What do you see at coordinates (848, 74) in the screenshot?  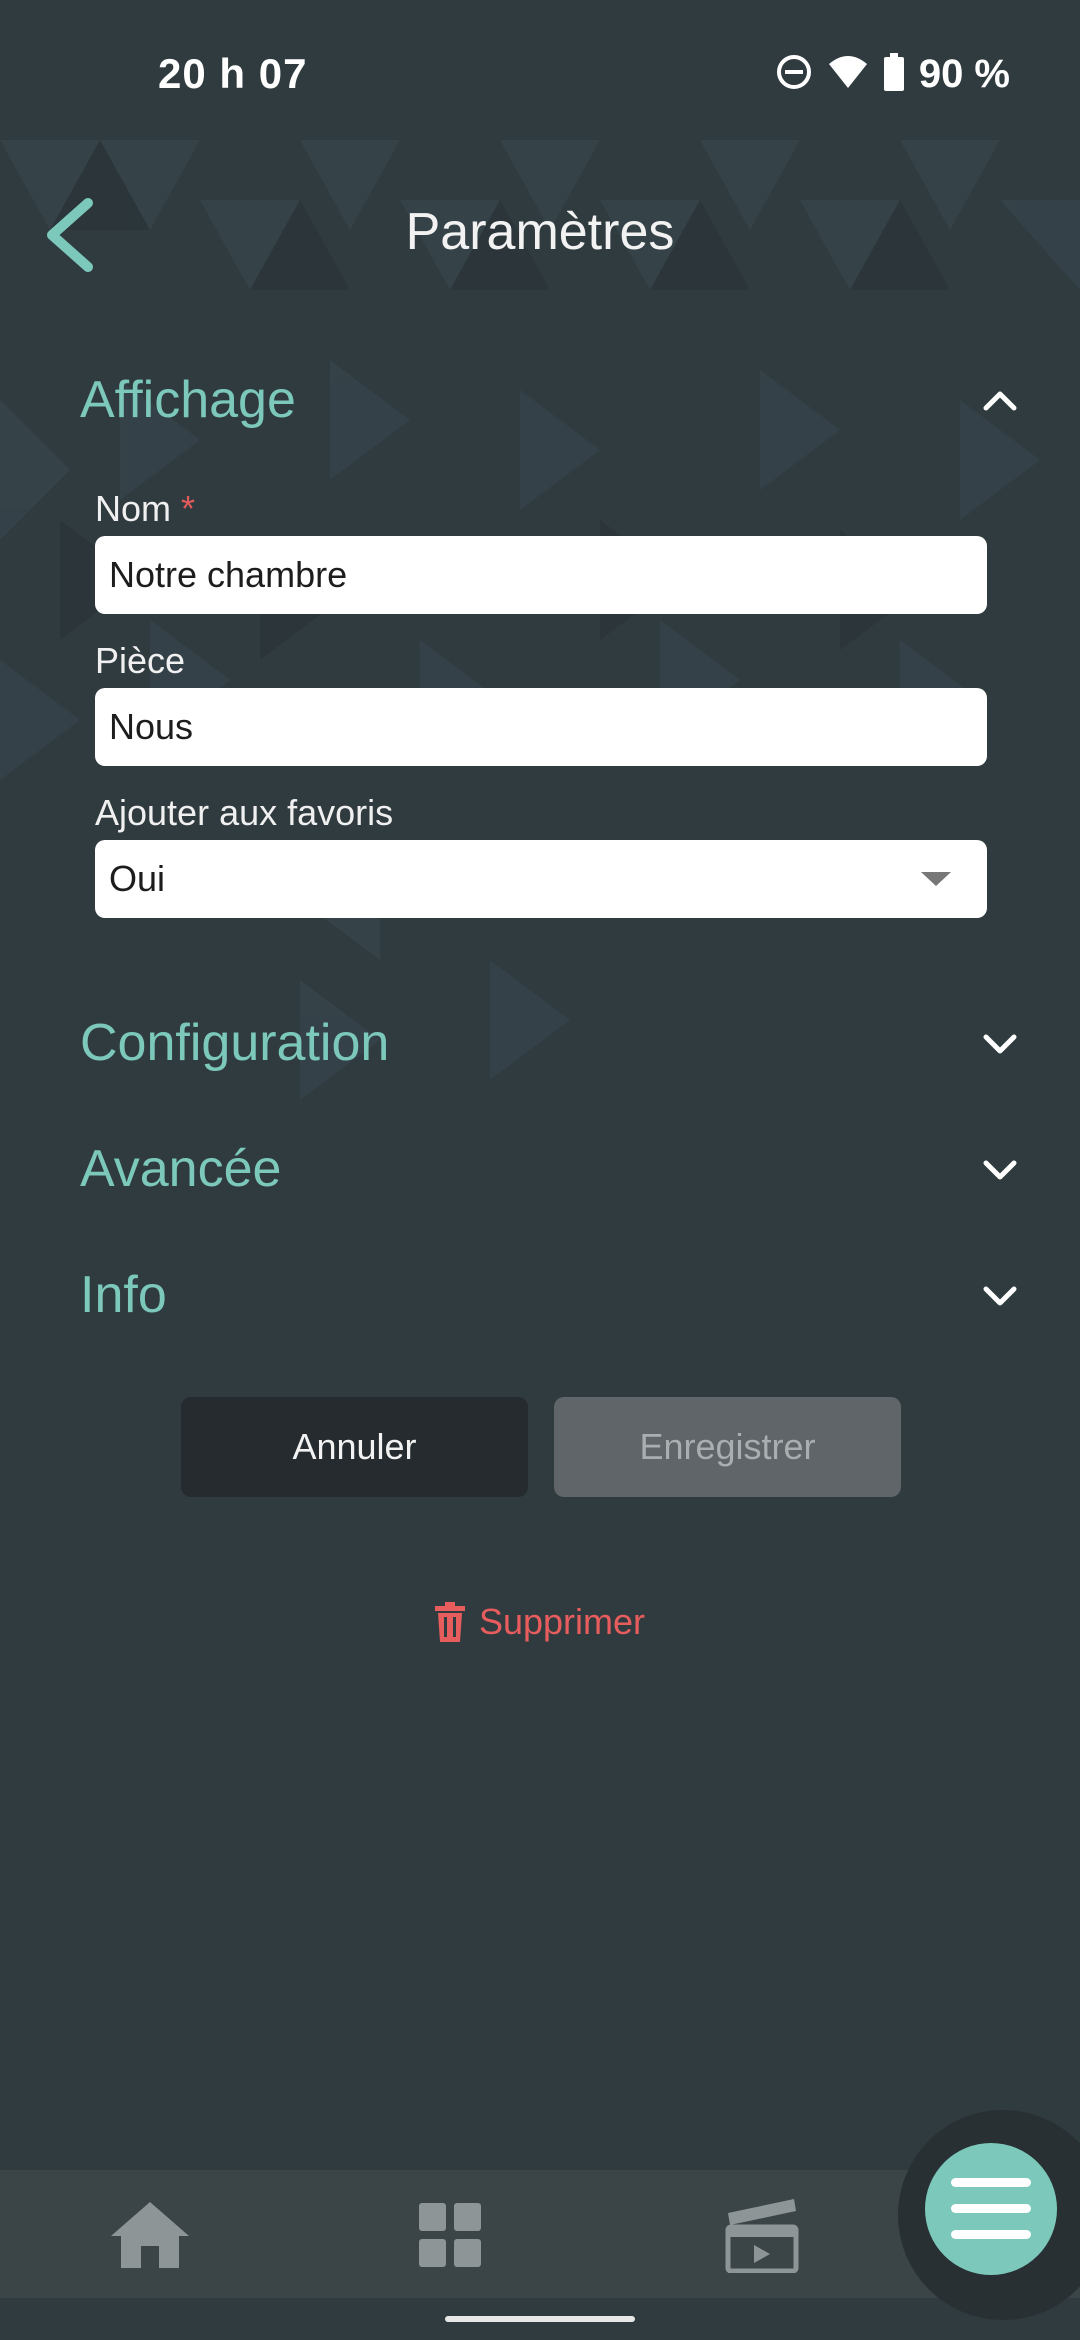 I see `wifi-icon` at bounding box center [848, 74].